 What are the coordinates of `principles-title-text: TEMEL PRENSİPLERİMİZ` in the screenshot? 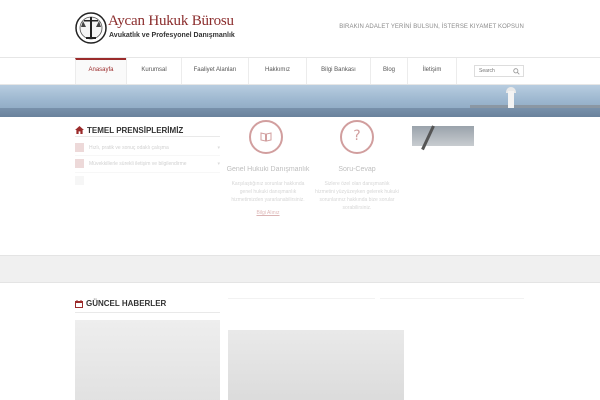 It's located at (135, 130).